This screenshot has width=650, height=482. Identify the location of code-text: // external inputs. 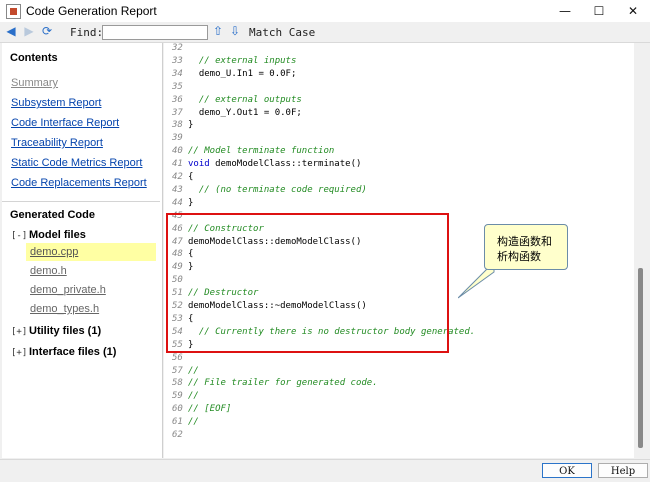
(242, 60).